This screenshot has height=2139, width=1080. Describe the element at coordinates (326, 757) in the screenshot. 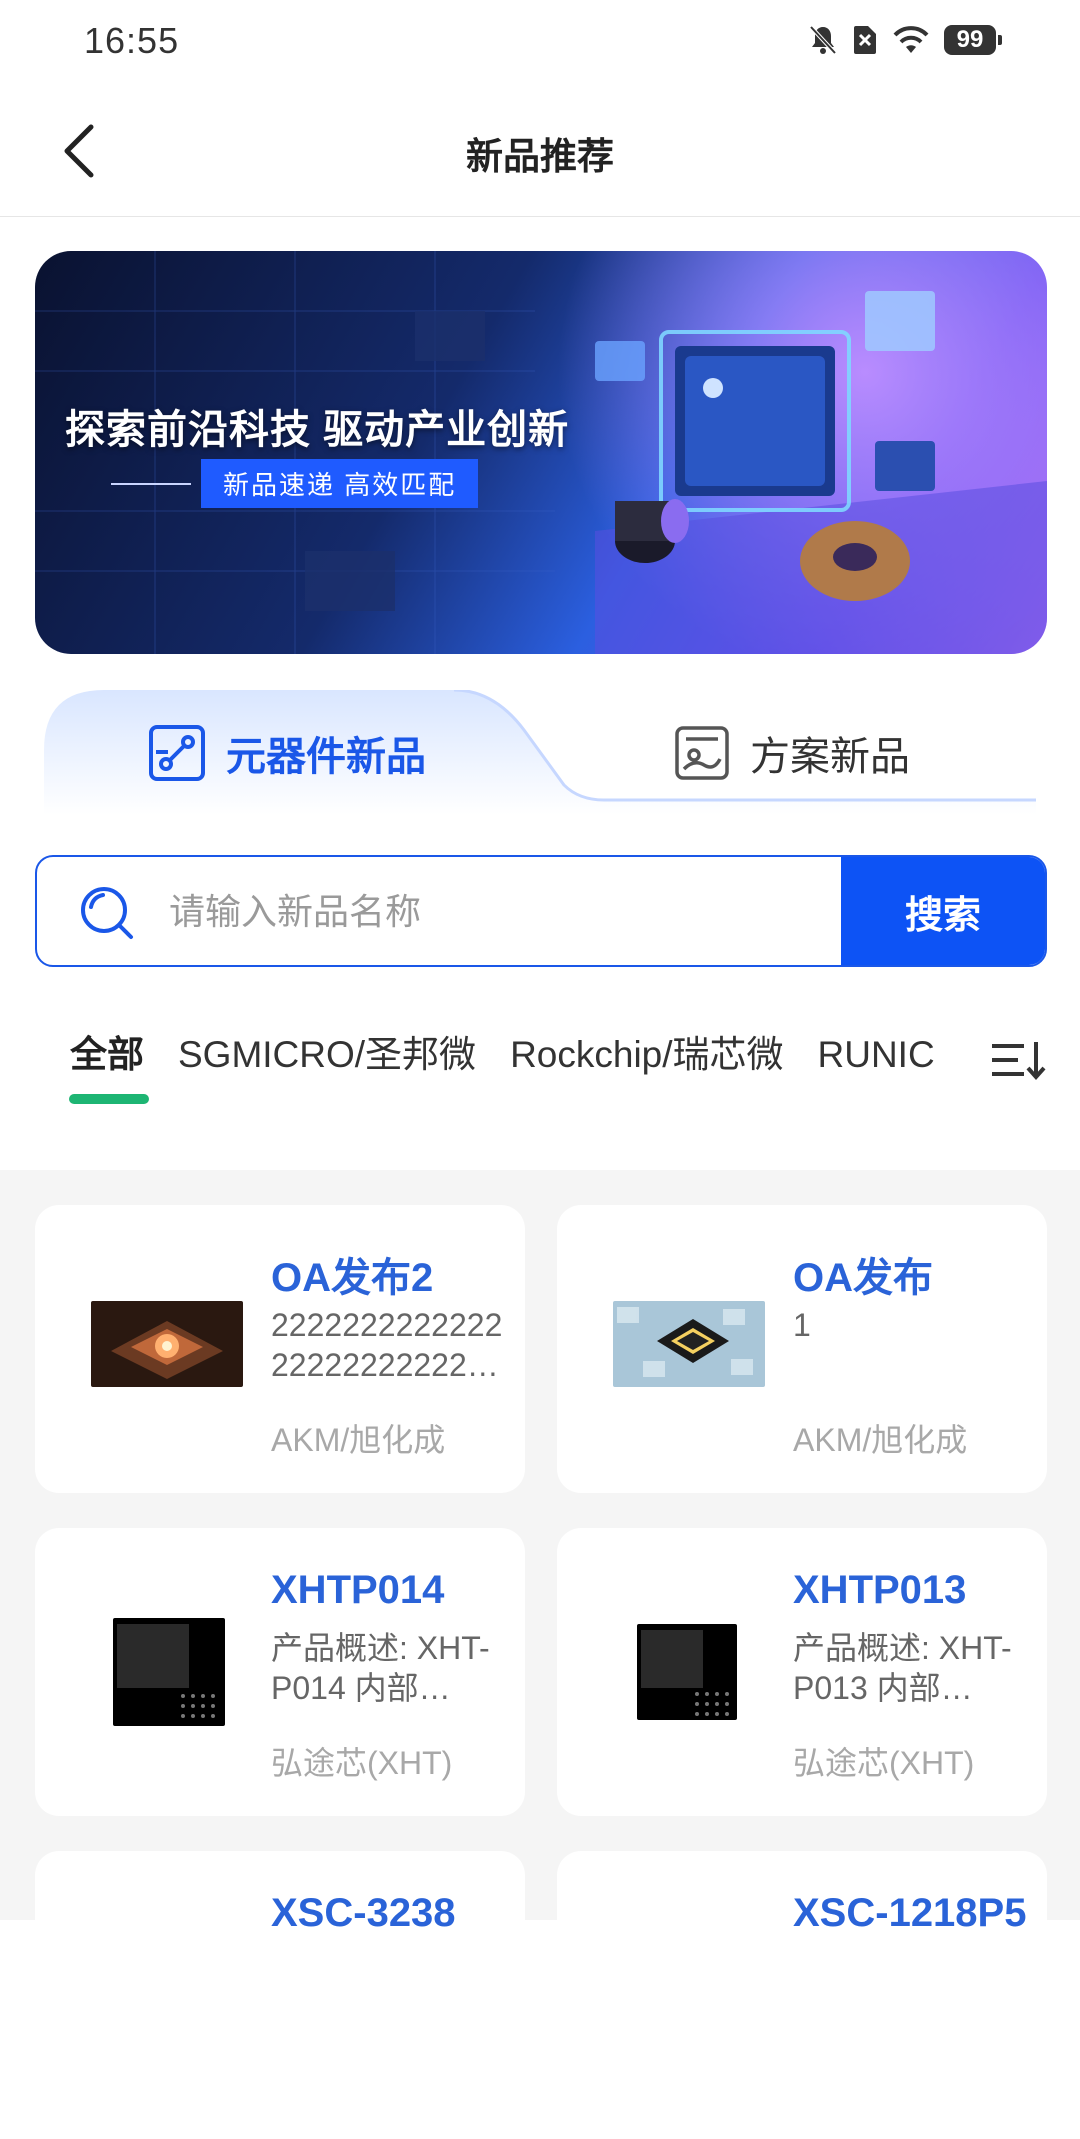

I see `tab-components-label: 元器件新品` at that location.